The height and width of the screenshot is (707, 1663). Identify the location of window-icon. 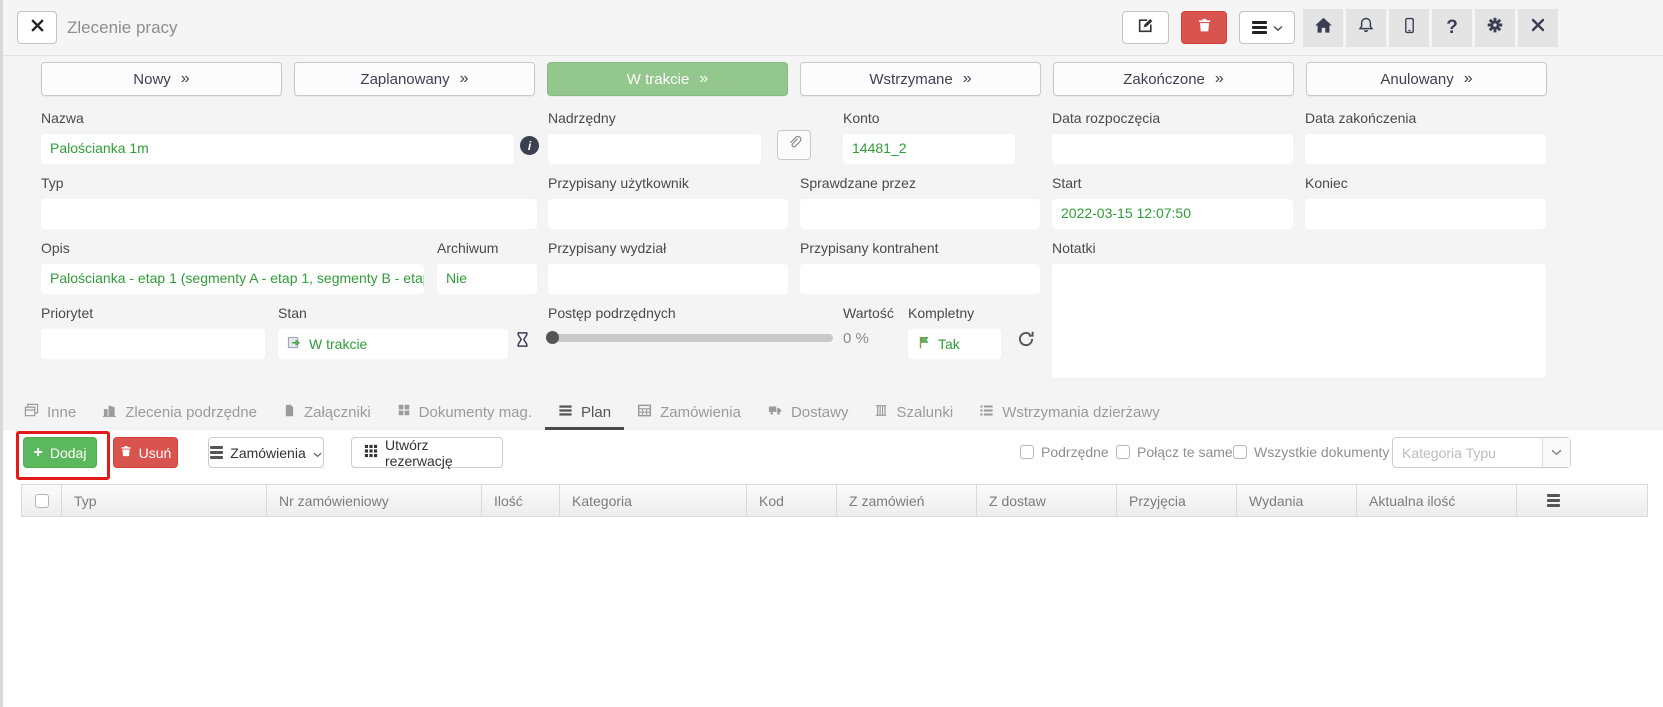
(31, 412).